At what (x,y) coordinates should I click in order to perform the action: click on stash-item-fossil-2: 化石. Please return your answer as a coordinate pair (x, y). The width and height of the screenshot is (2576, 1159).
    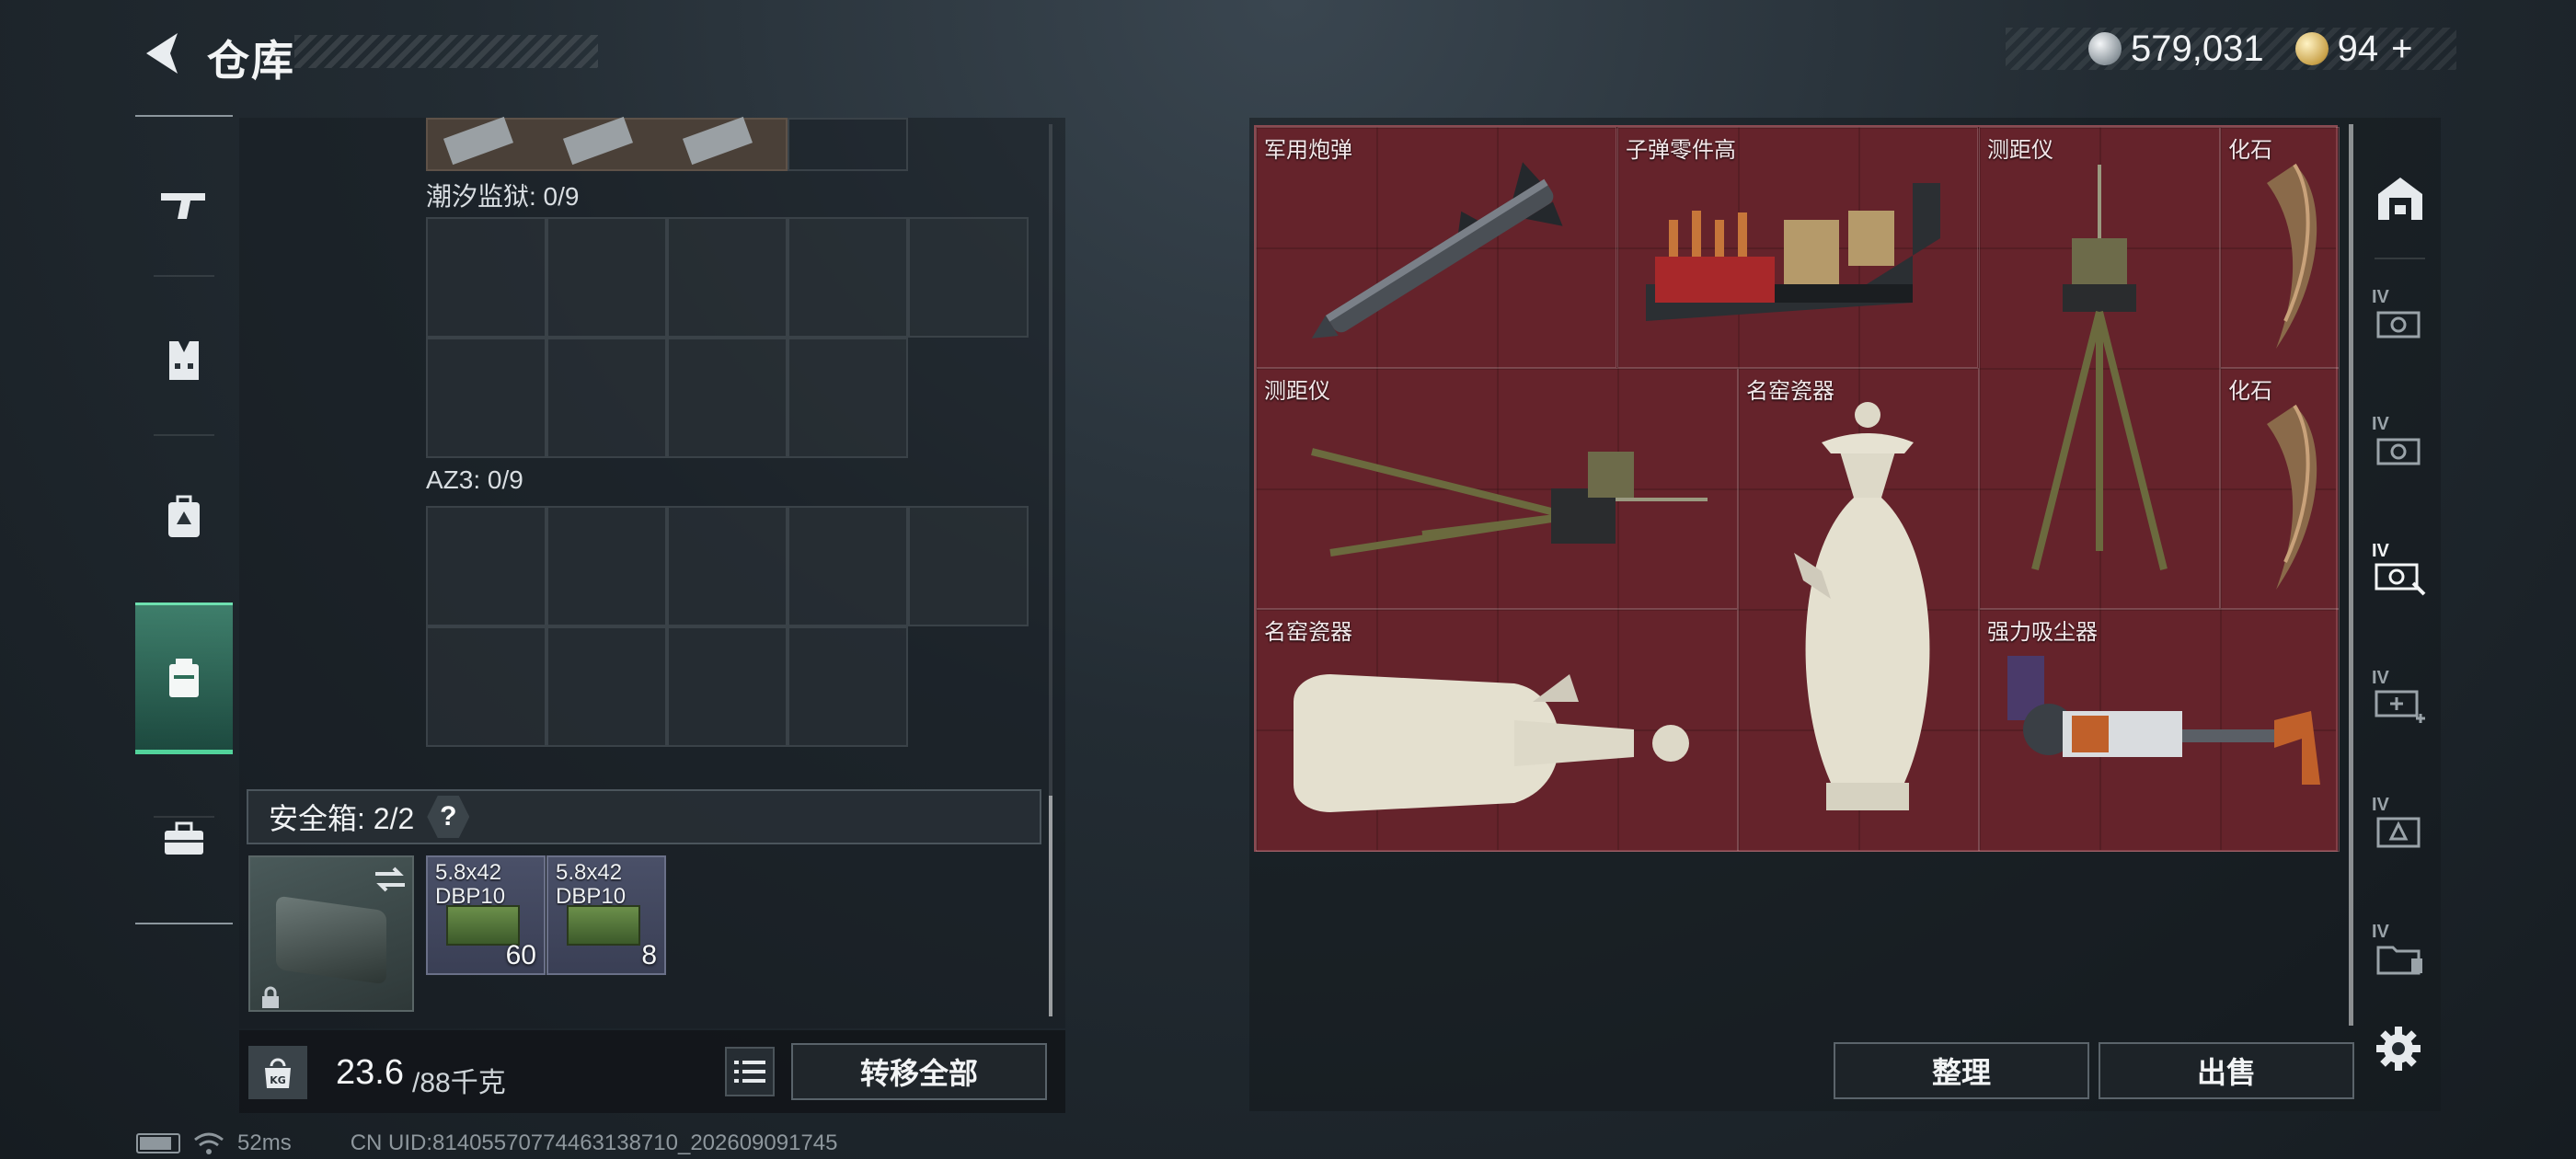
    Looking at the image, I should click on (2280, 488).